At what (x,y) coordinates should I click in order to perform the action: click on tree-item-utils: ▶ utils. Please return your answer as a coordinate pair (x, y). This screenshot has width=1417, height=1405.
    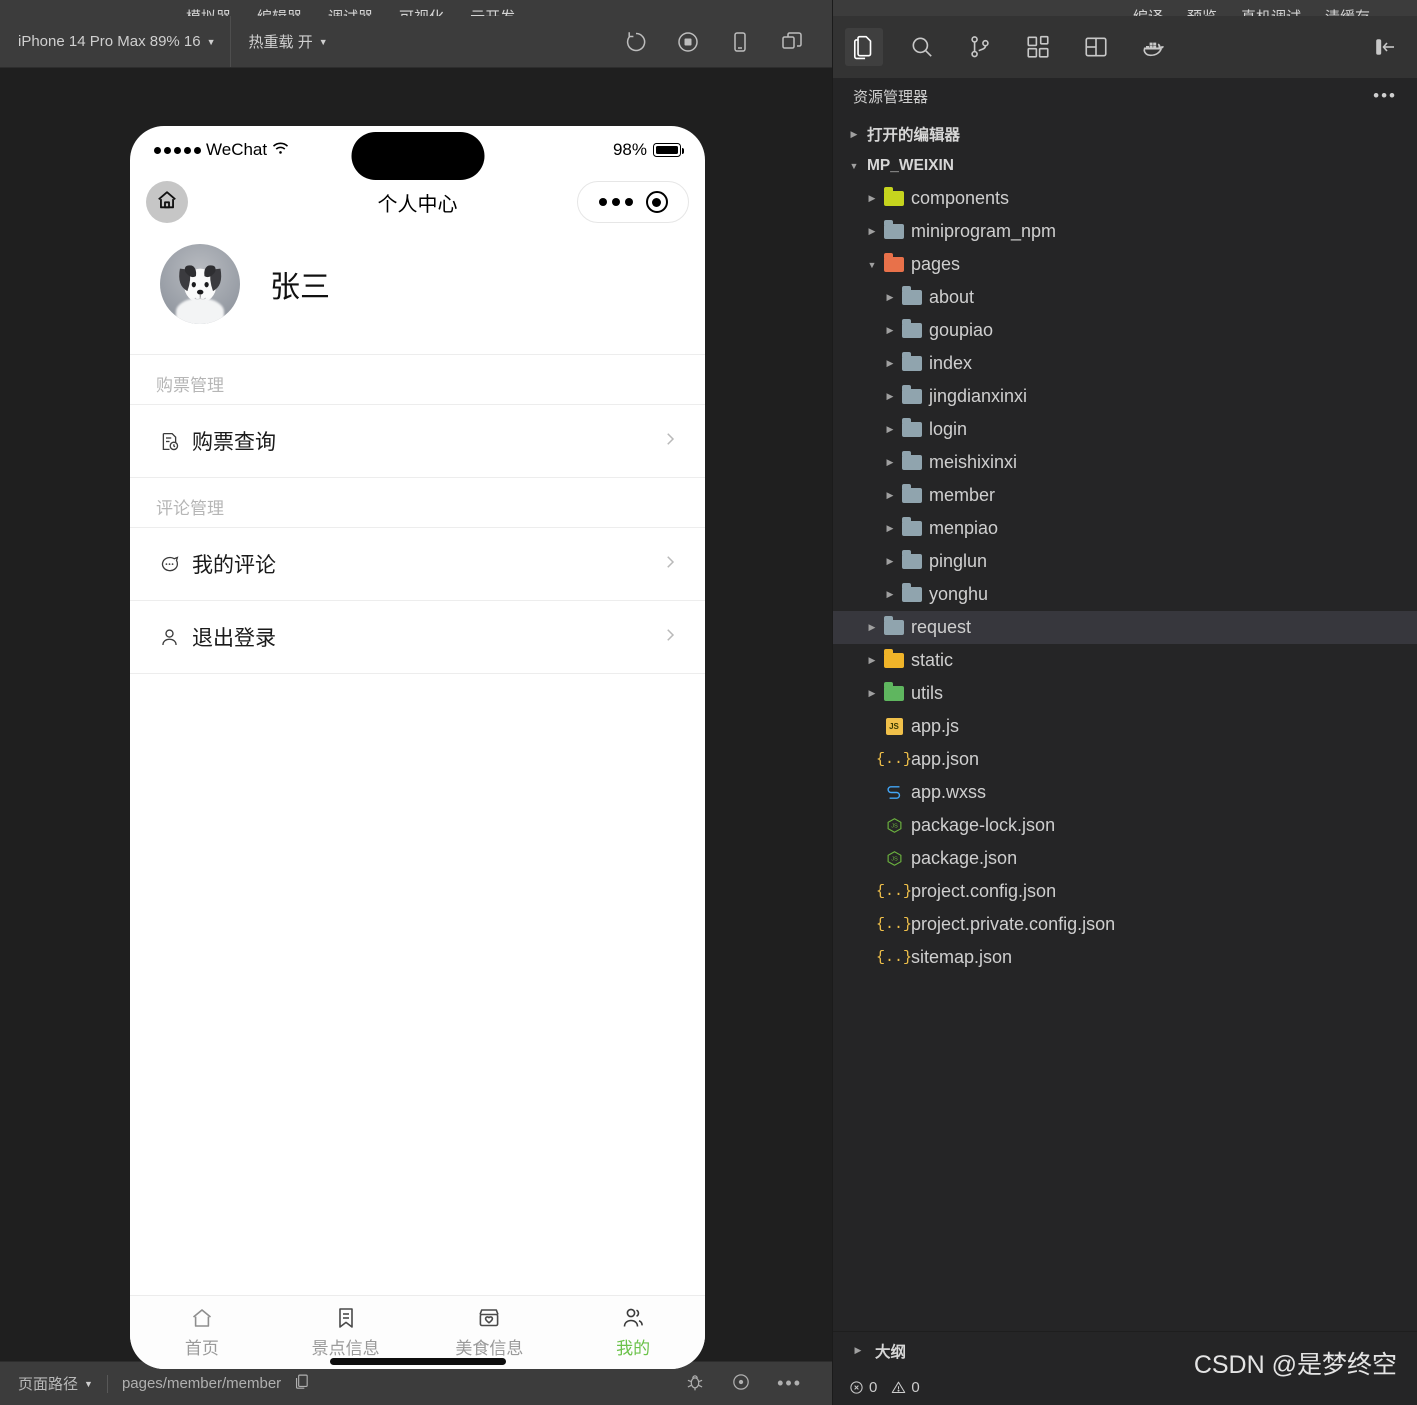
    Looking at the image, I should click on (1125, 693).